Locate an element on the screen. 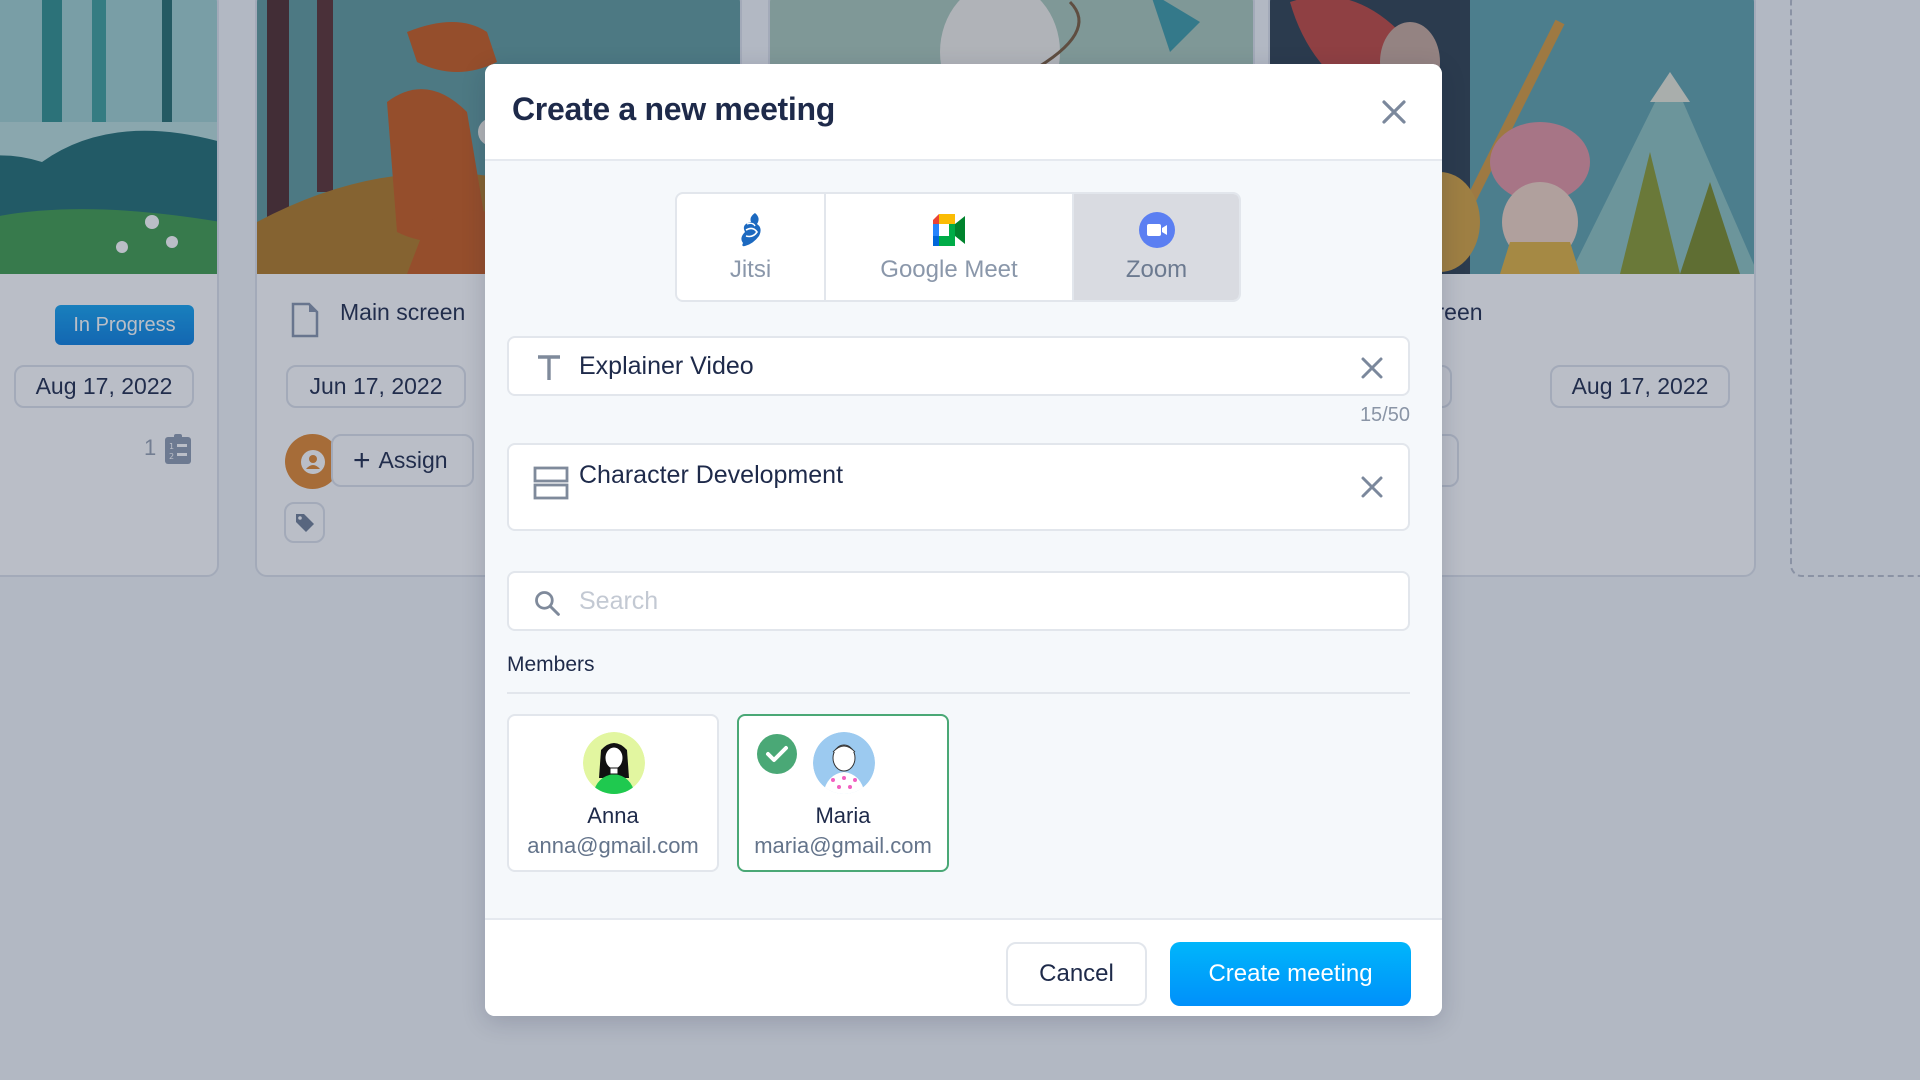 This screenshot has width=1920, height=1080. dialog-header: Create a new meeting is located at coordinates (963, 112).